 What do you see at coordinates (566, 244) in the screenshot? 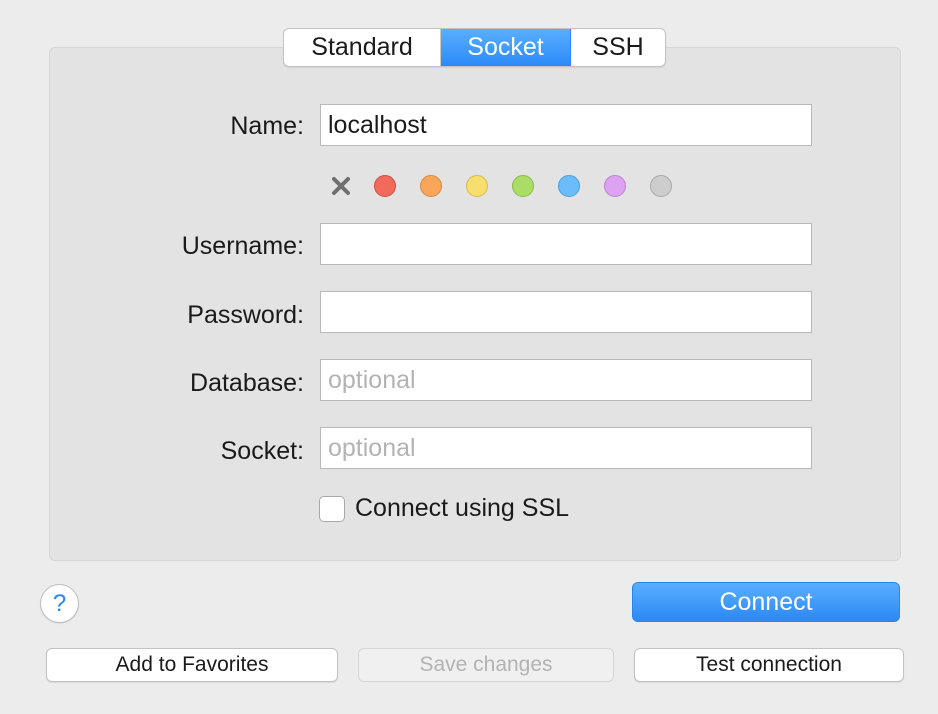
I see `username-field` at bounding box center [566, 244].